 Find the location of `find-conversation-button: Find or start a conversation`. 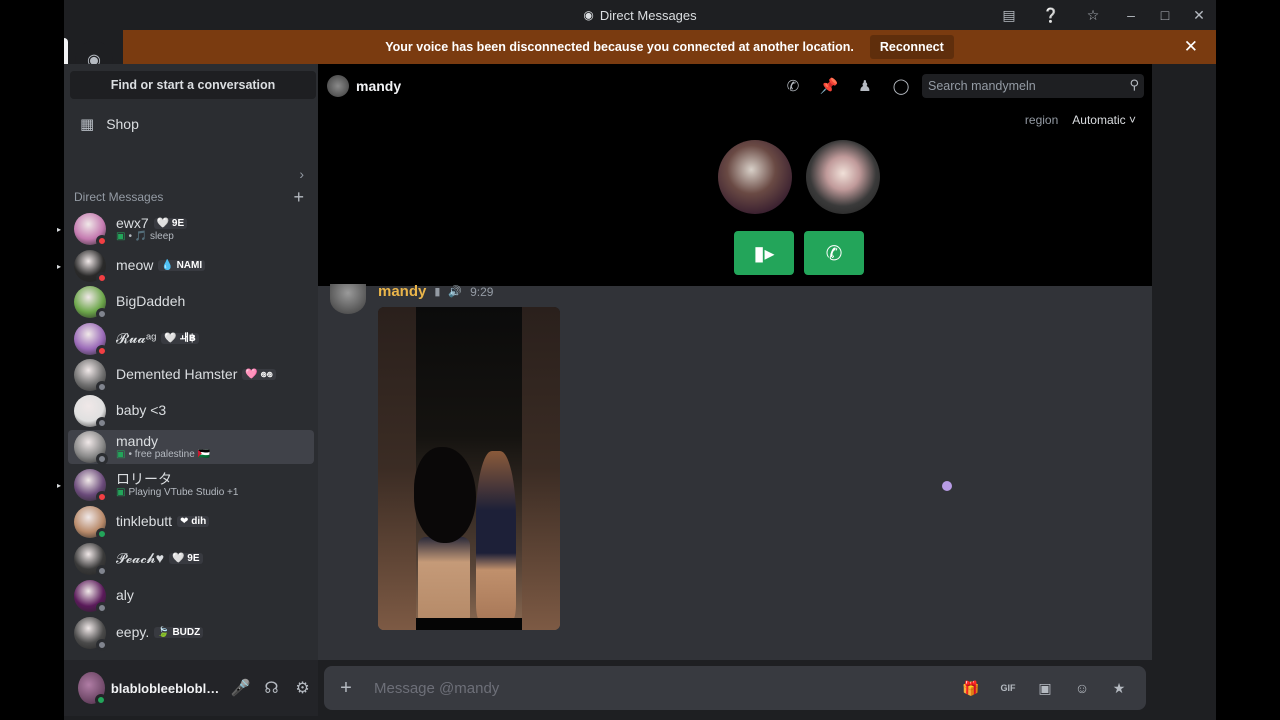

find-conversation-button: Find or start a conversation is located at coordinates (193, 85).